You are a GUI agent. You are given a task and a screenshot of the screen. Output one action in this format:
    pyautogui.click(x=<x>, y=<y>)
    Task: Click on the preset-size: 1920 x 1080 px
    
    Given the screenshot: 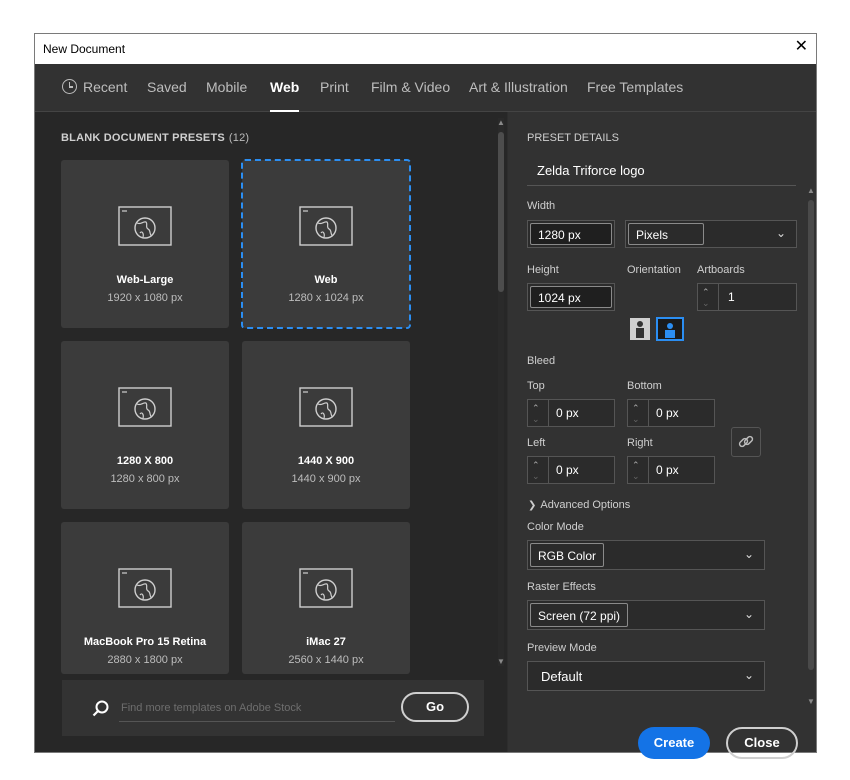 What is the action you would take?
    pyautogui.click(x=145, y=298)
    